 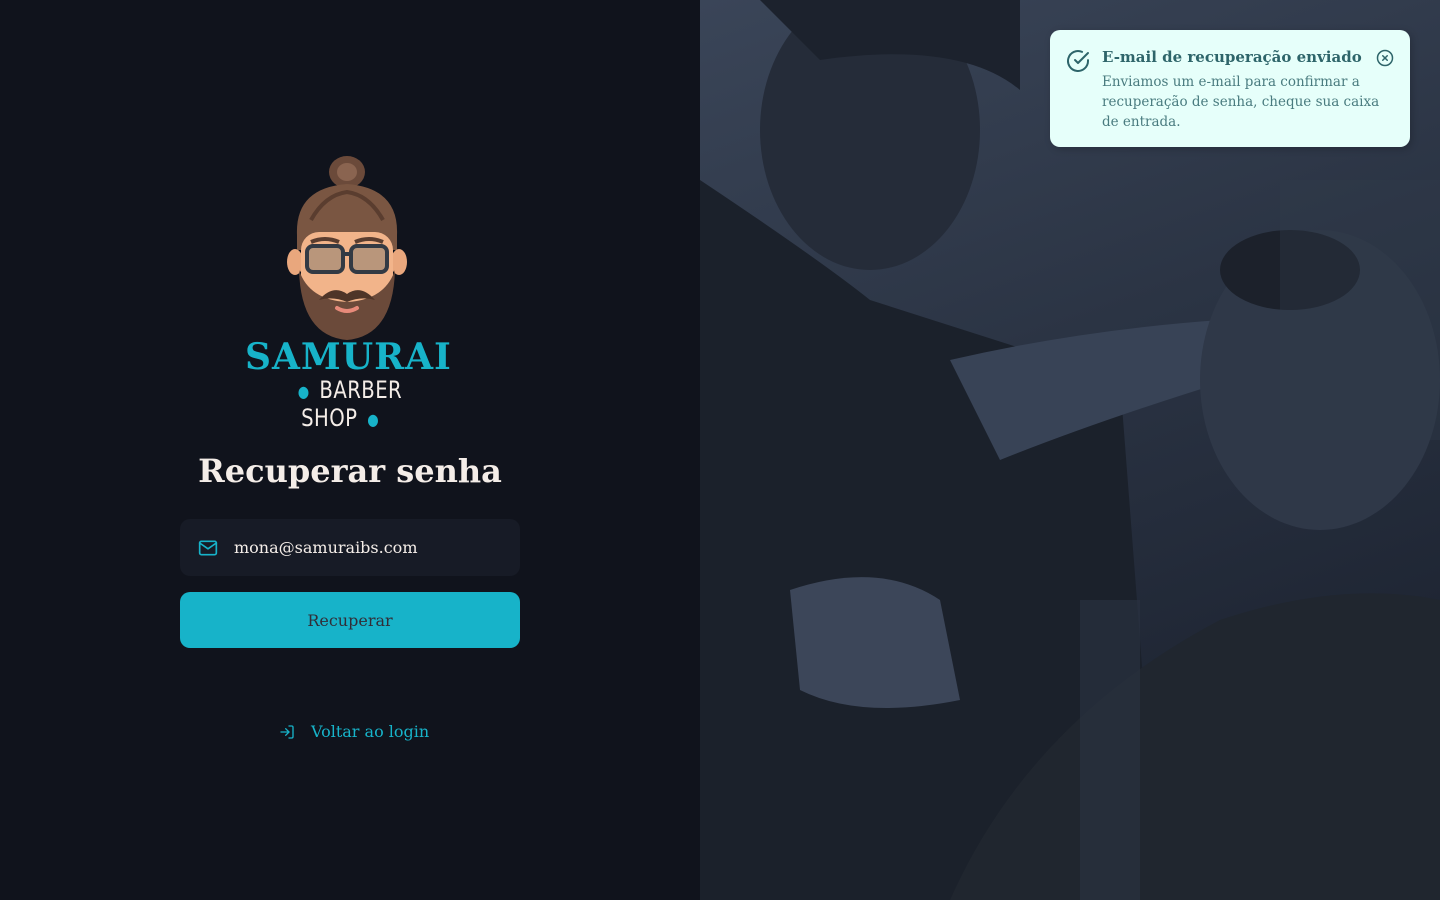 I want to click on email-field, so click(x=350, y=547).